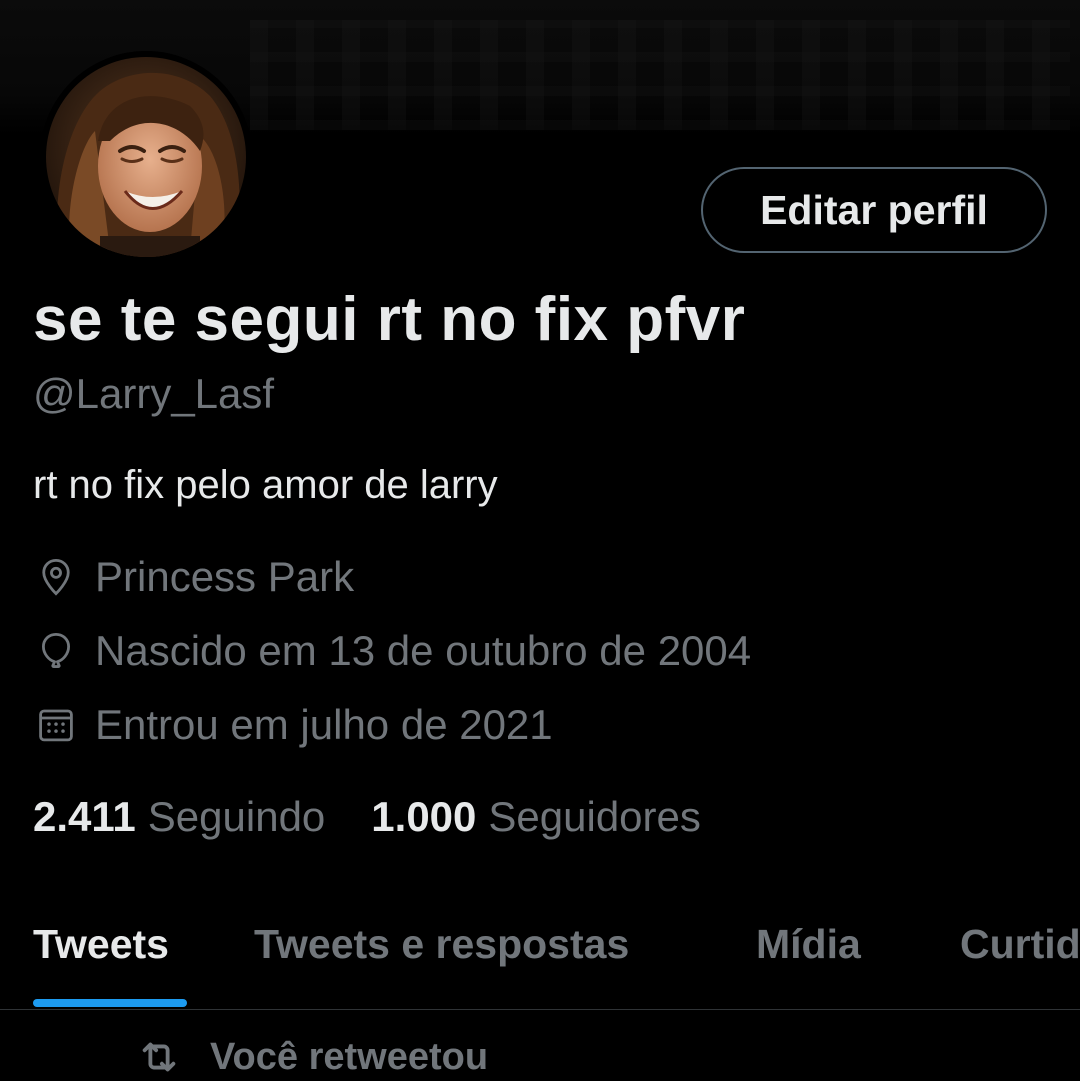 This screenshot has height=1081, width=1080. I want to click on profile-tabs: Tweets Tweets e respostas Mídia Curtidas, so click(540, 957).